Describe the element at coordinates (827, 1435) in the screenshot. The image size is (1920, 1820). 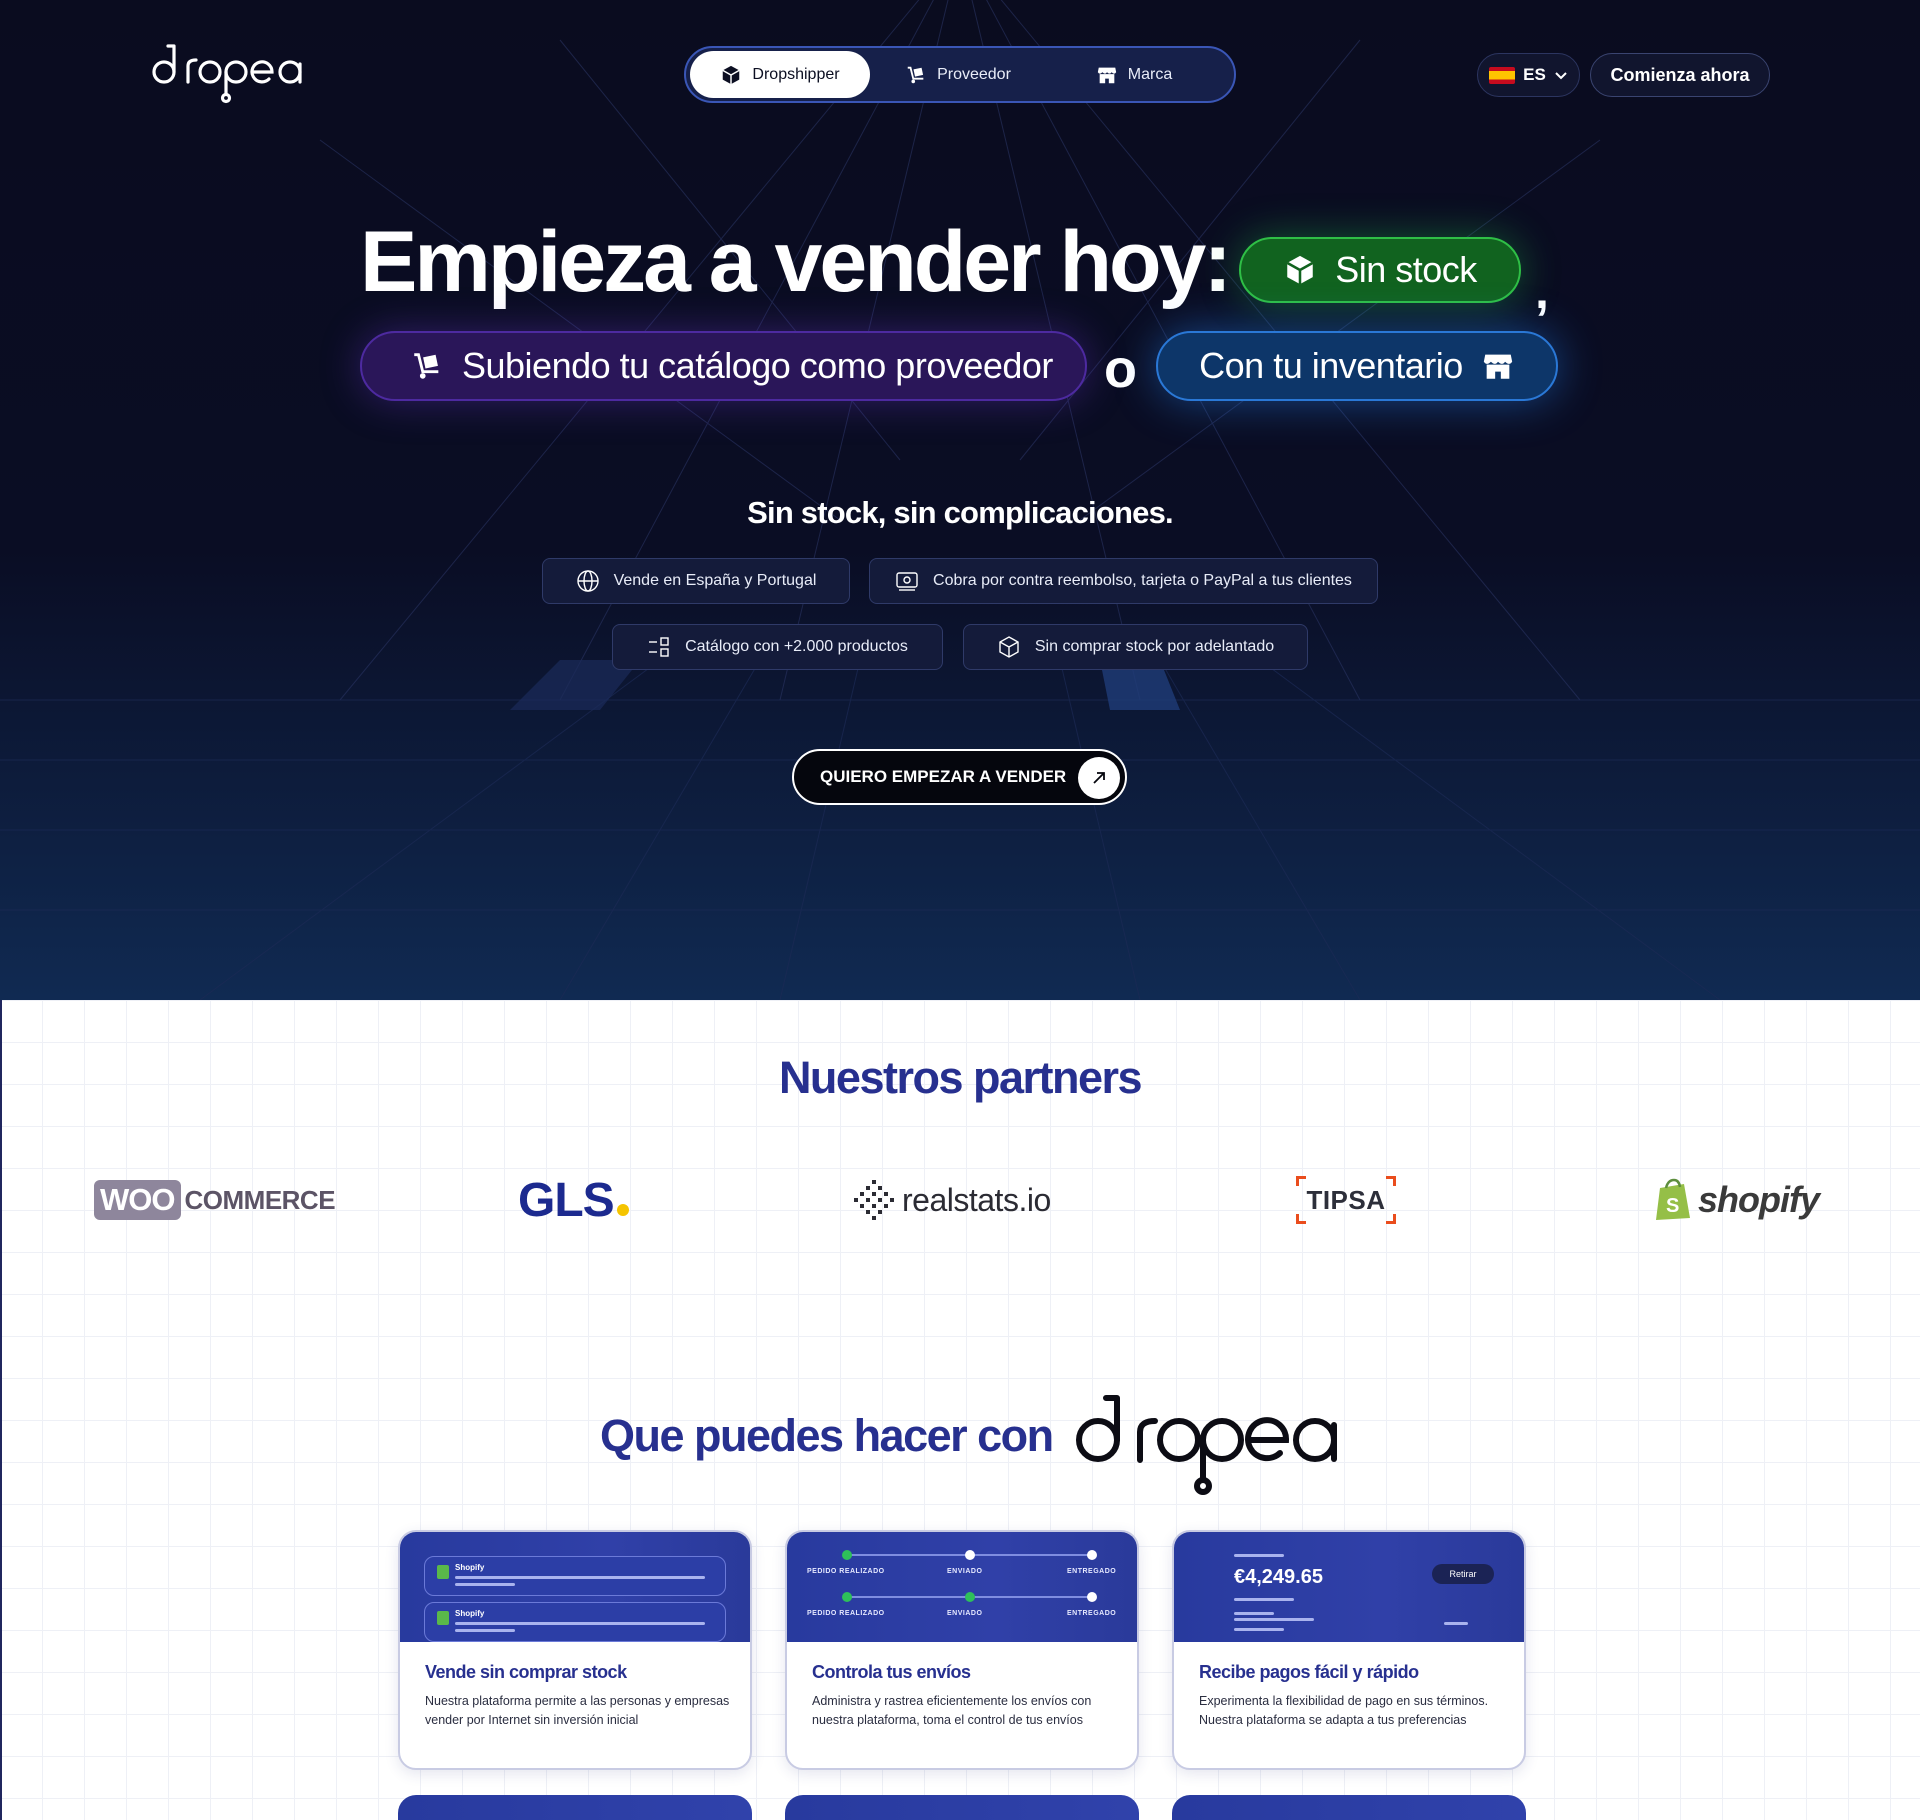
I see `features-title: Que puedes hacer con` at that location.